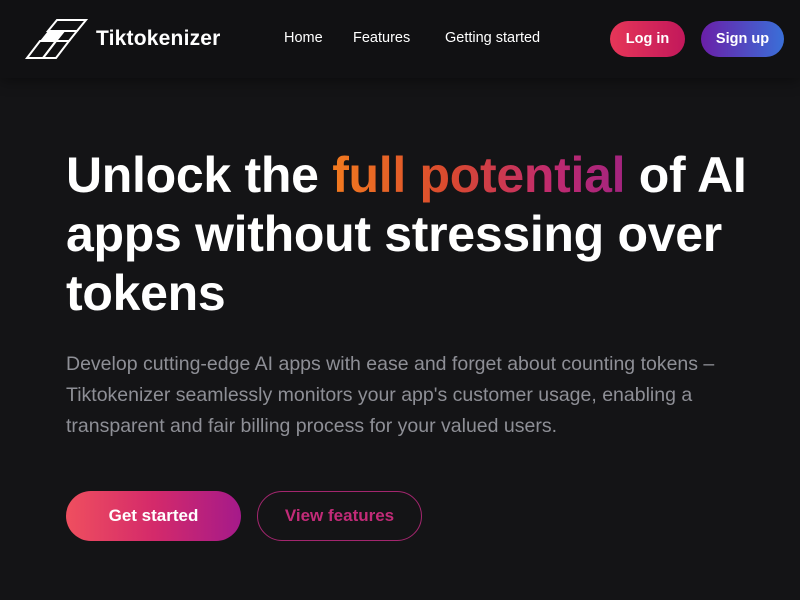 The width and height of the screenshot is (800, 600). Describe the element at coordinates (303, 38) in the screenshot. I see `nav-link-home: Home` at that location.